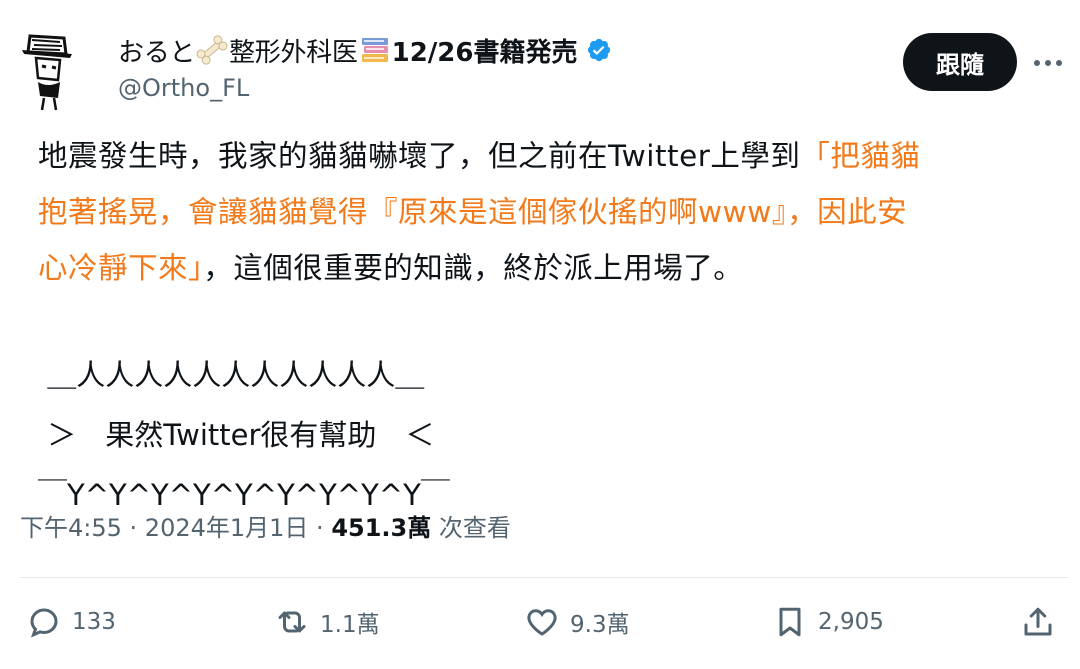 This screenshot has width=1080, height=669. Describe the element at coordinates (121, 268) in the screenshot. I see `tweet-highlight-segment: 心冷靜下來」` at that location.